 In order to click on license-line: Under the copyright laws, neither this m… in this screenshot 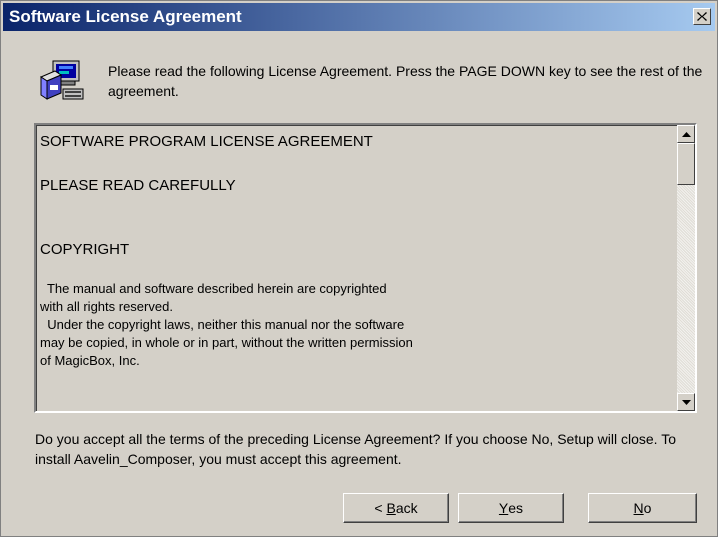, I will do `click(222, 324)`.